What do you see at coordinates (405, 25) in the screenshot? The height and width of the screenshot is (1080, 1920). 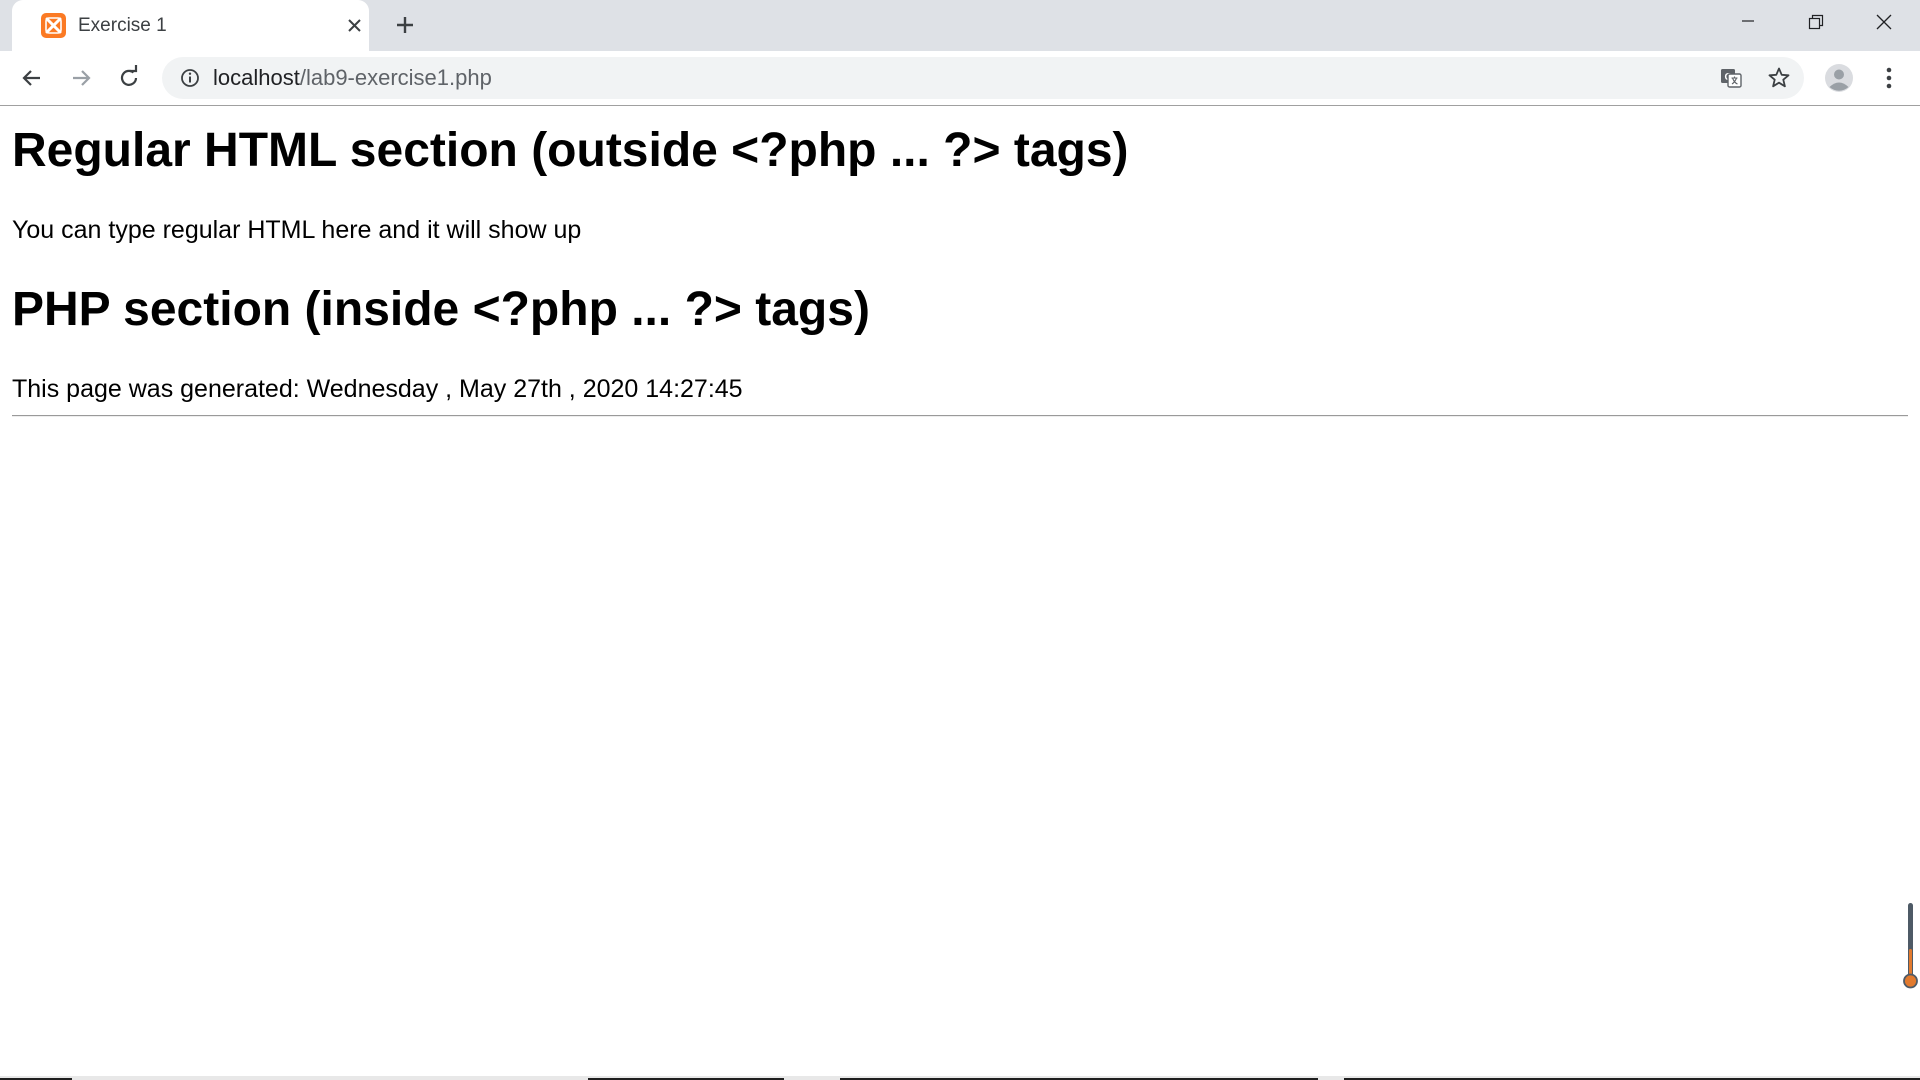 I see `plus-icon` at bounding box center [405, 25].